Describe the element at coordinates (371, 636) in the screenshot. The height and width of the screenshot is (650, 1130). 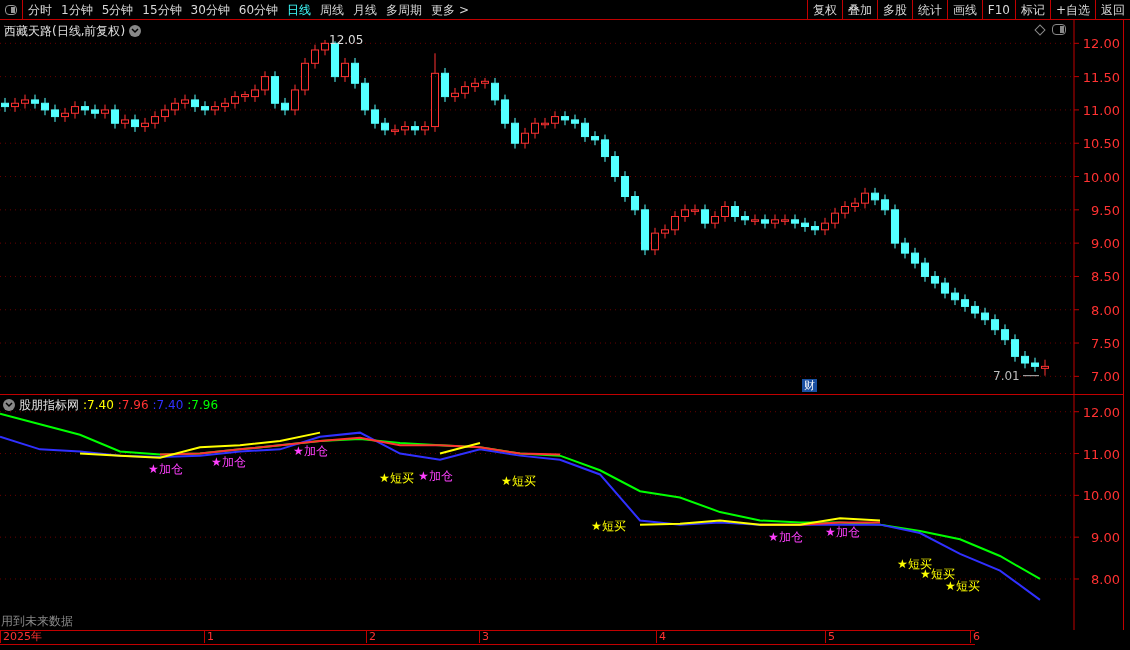
I see `date-axis-label: 2` at that location.